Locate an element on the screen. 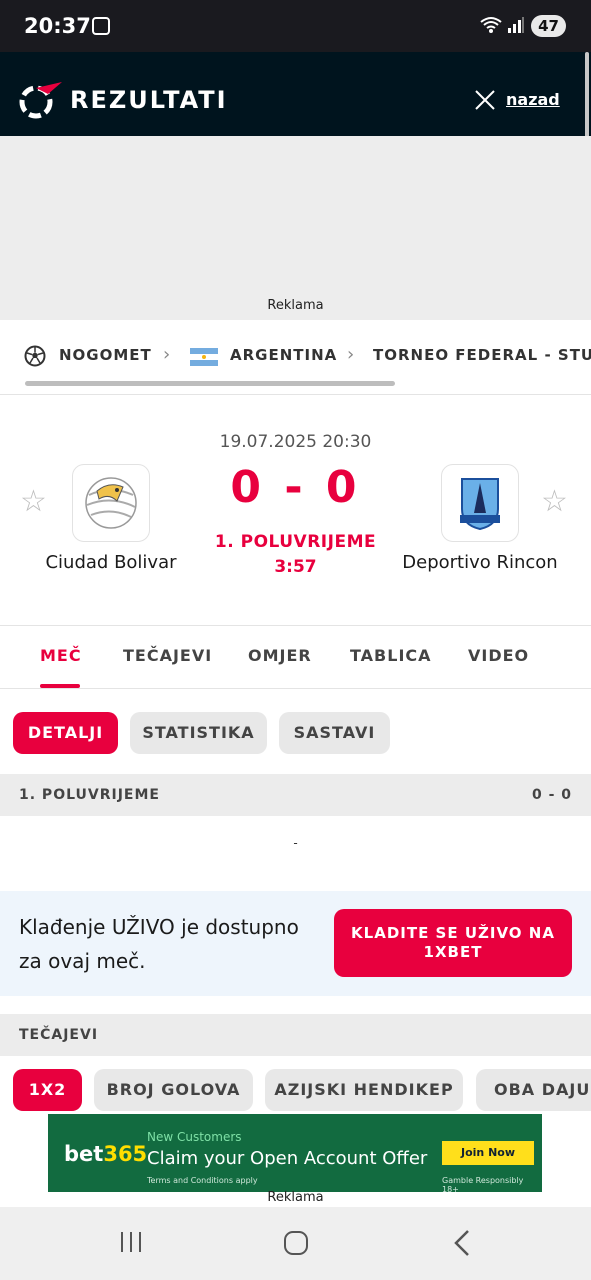  breadcrumb-country: ARGENTINA is located at coordinates (283, 355).